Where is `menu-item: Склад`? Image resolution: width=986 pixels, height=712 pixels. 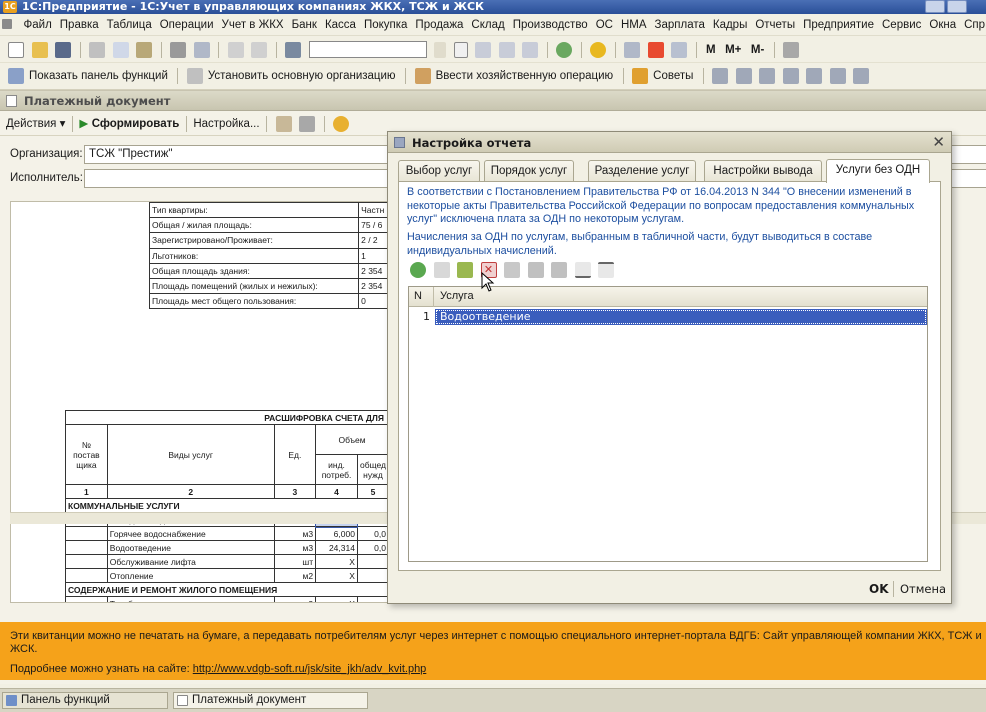 menu-item: Склад is located at coordinates (487, 24).